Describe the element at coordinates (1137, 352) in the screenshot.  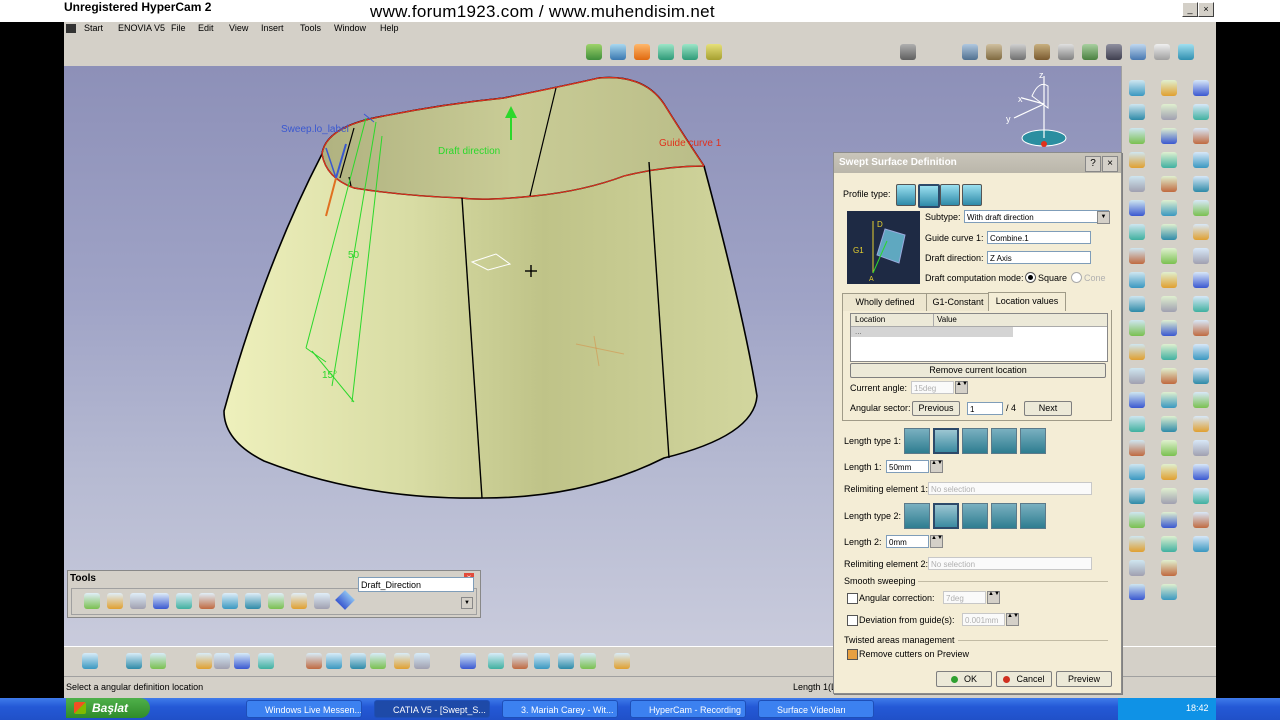
I see `rotate-icon` at that location.